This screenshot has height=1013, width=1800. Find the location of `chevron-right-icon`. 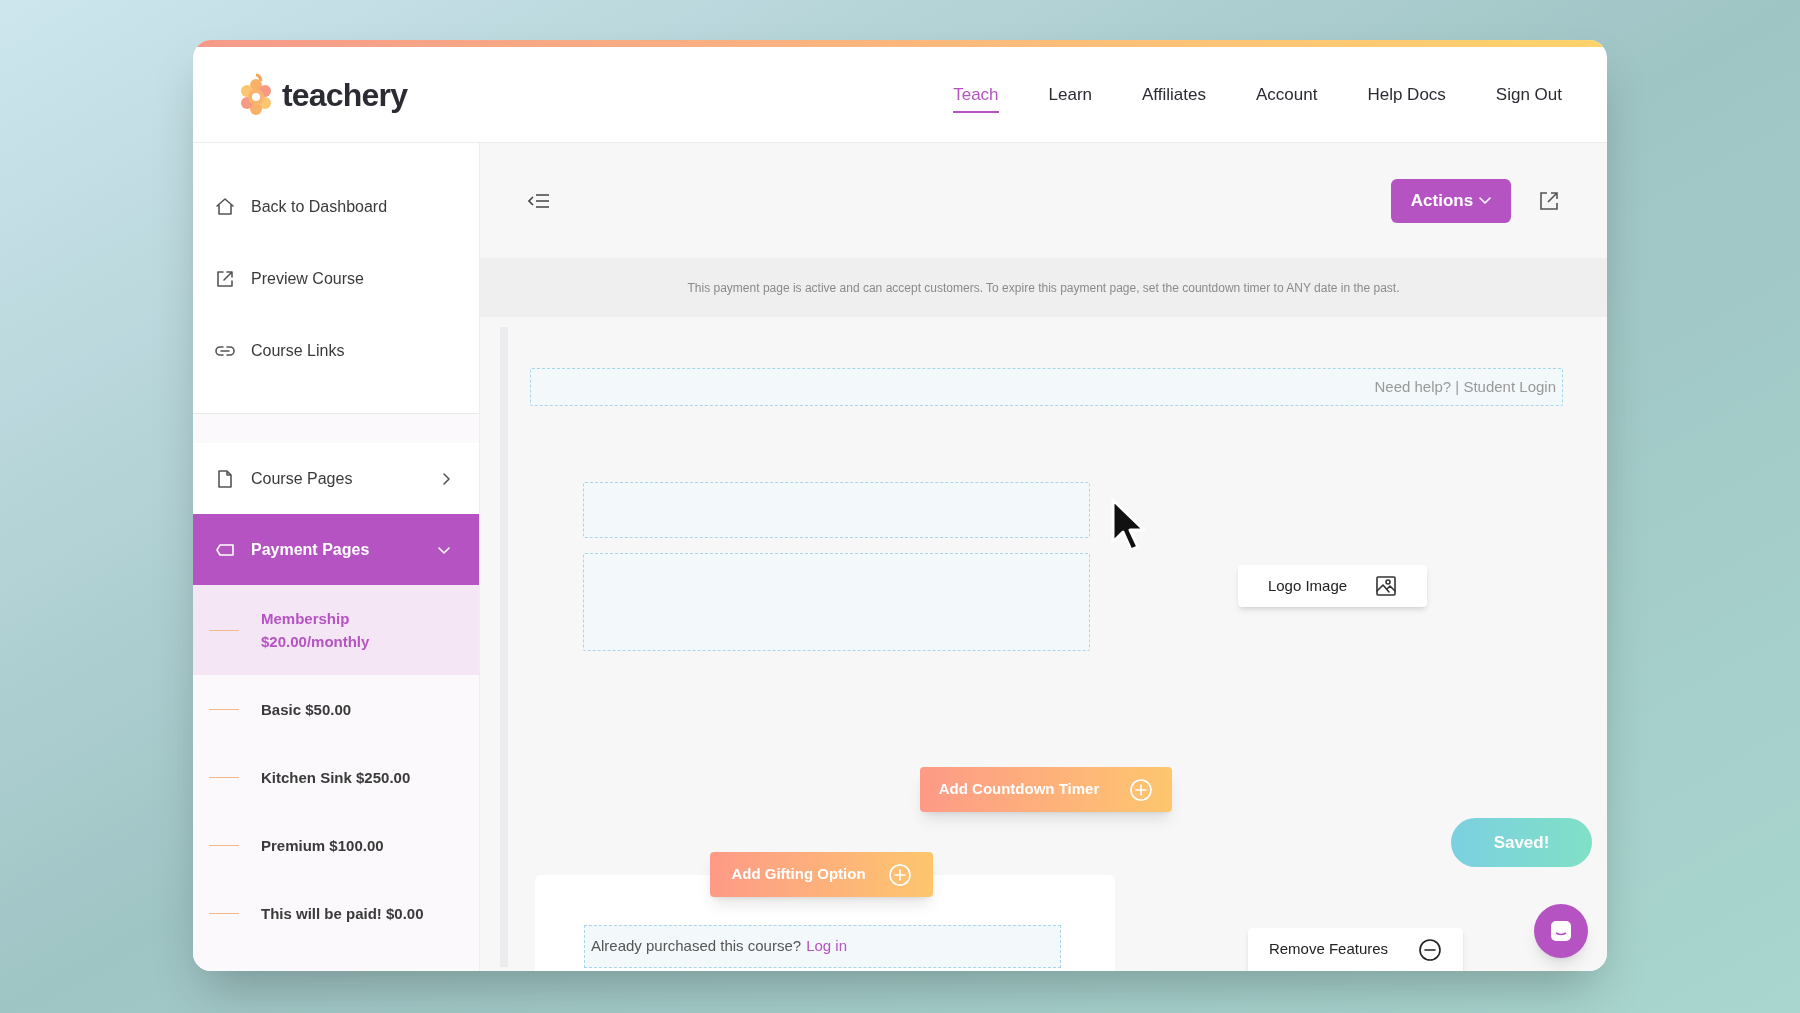

chevron-right-icon is located at coordinates (446, 478).